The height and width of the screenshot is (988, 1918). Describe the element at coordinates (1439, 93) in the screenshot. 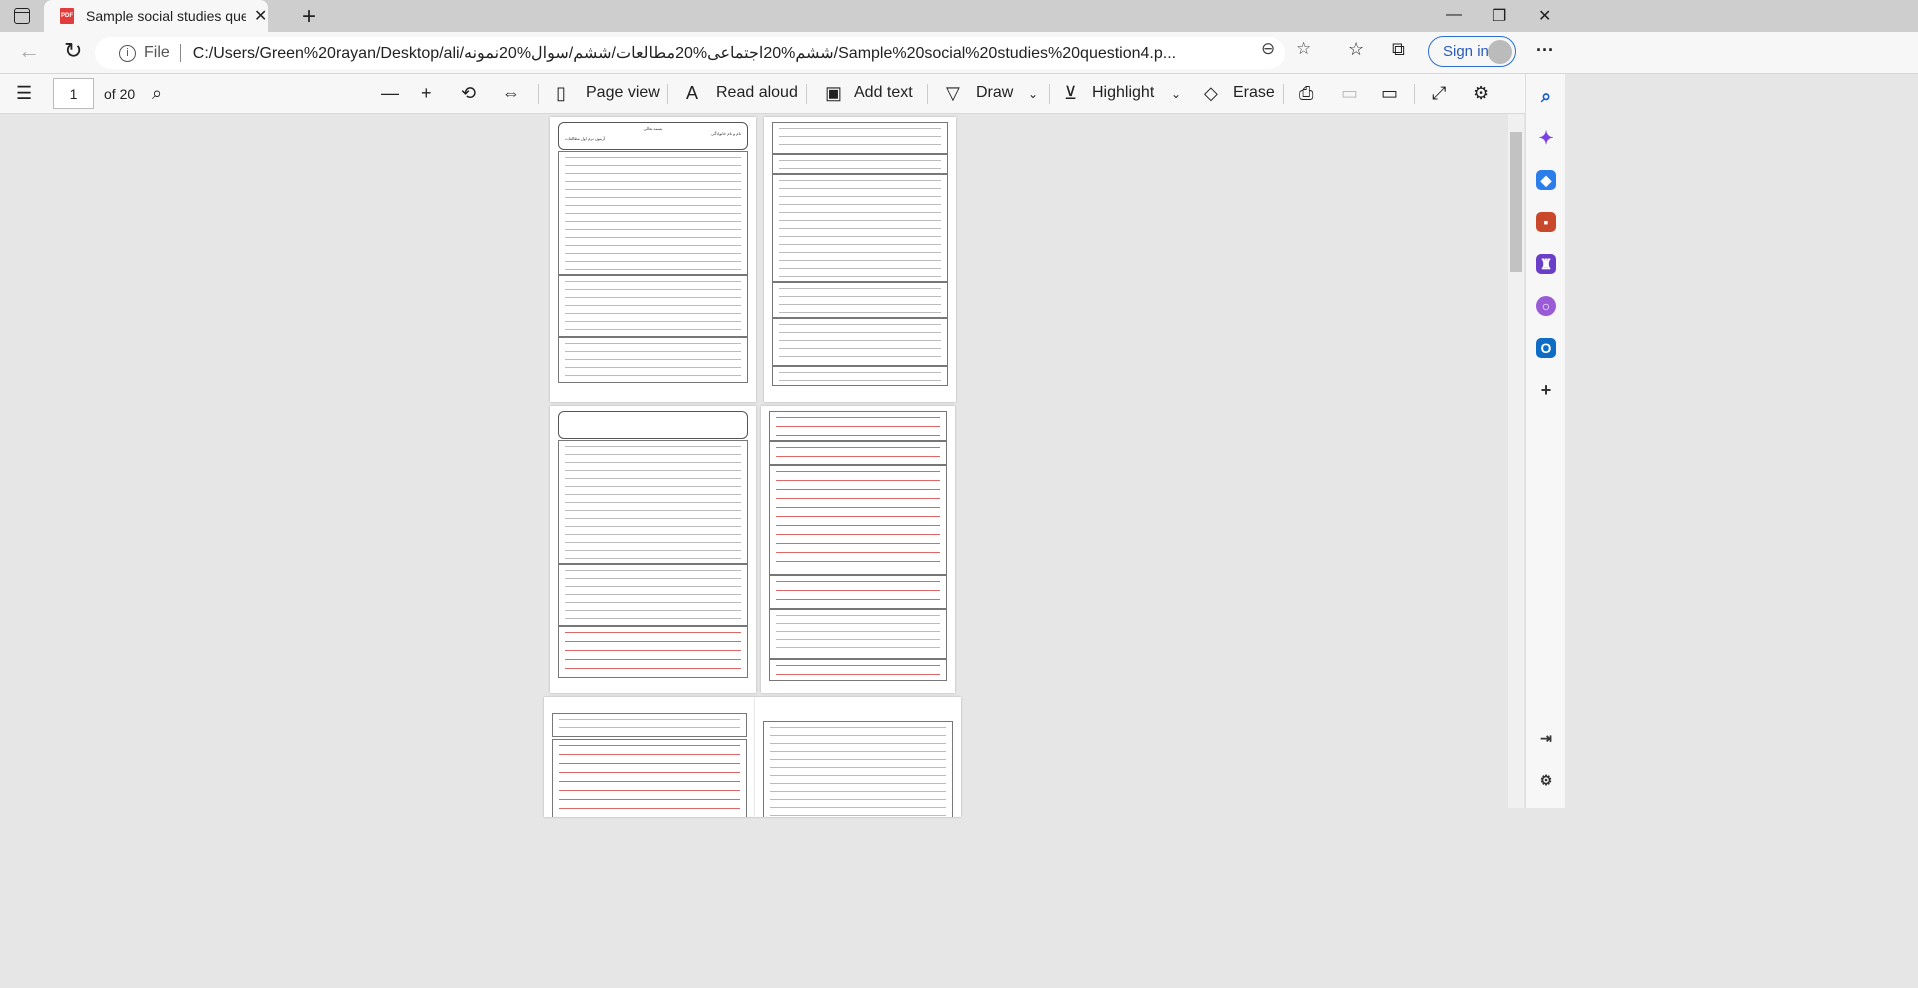

I see `fullscreen-icon: ⤢` at that location.